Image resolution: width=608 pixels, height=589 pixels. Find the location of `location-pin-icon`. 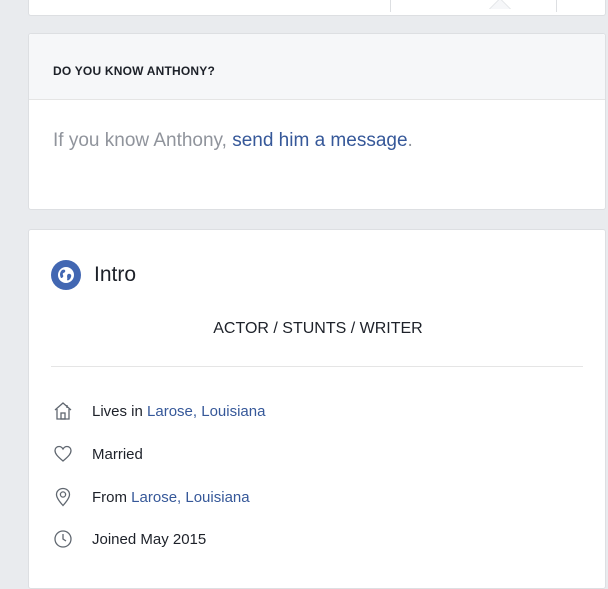

location-pin-icon is located at coordinates (63, 497).